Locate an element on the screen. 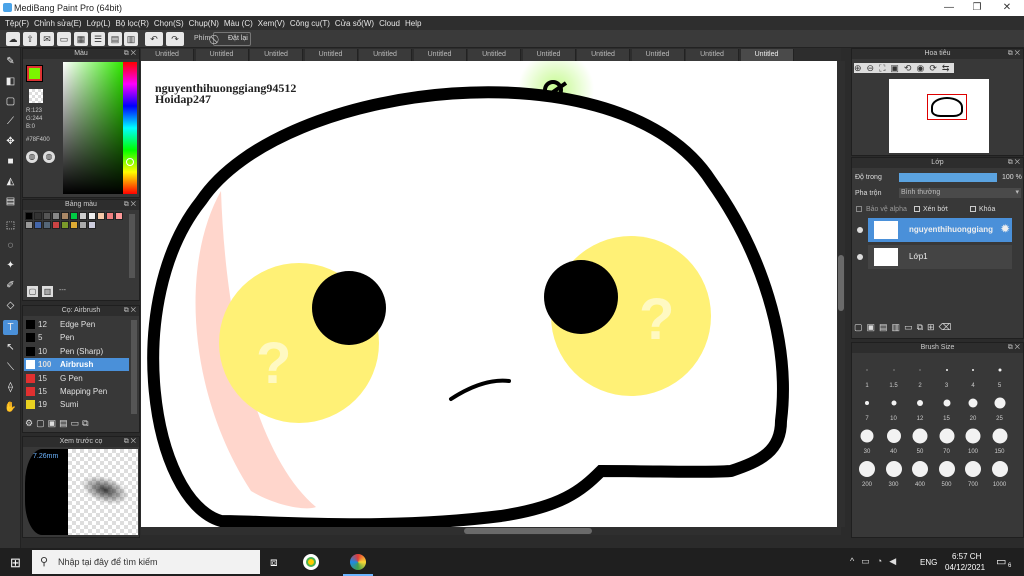 This screenshot has width=1024, height=576. menu-window: Cửa sổ(W) is located at coordinates (356, 23).